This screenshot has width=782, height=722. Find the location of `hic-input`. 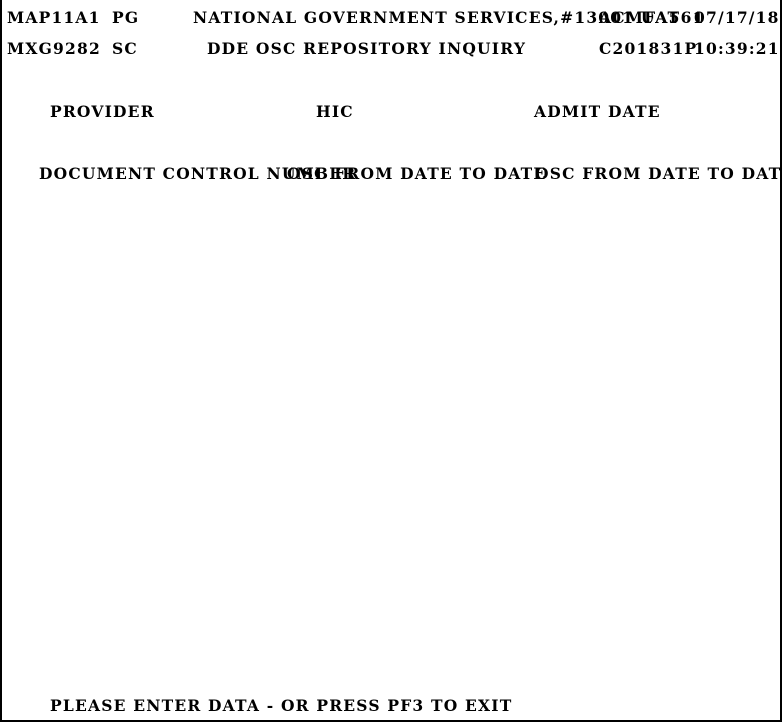

hic-input is located at coordinates (430, 112).